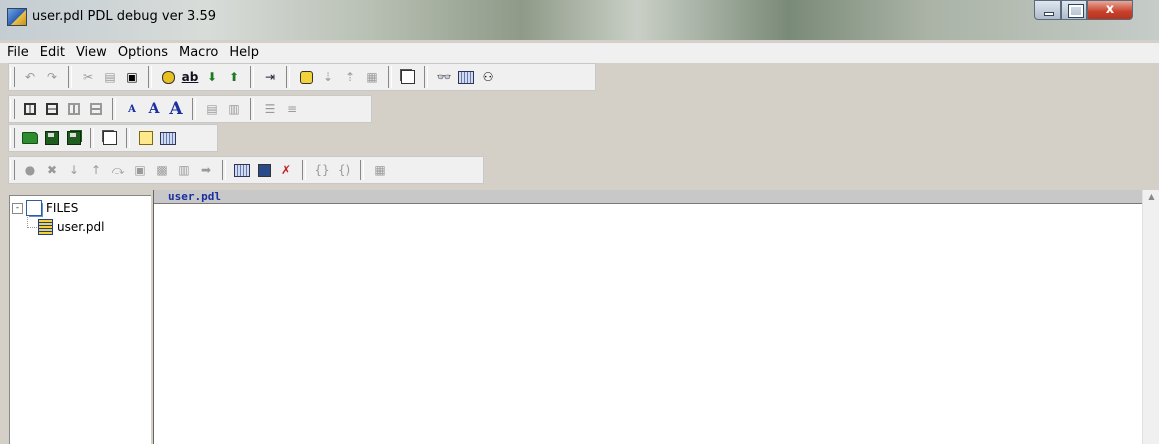 The image size is (1159, 444). I want to click on minimize-button, so click(1047, 10).